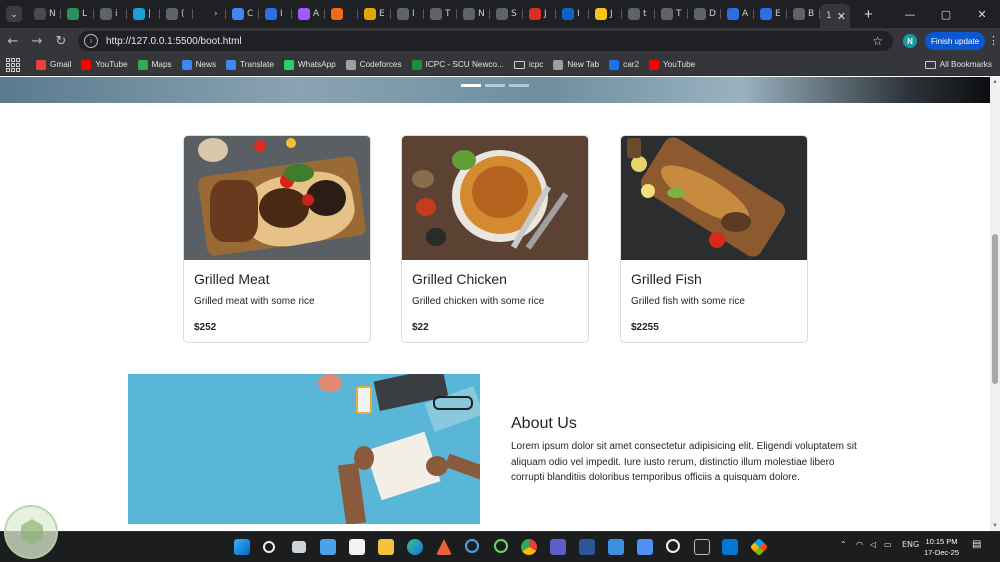 This screenshot has width=1000, height=562. What do you see at coordinates (730, 547) in the screenshot?
I see `vscode-icon` at bounding box center [730, 547].